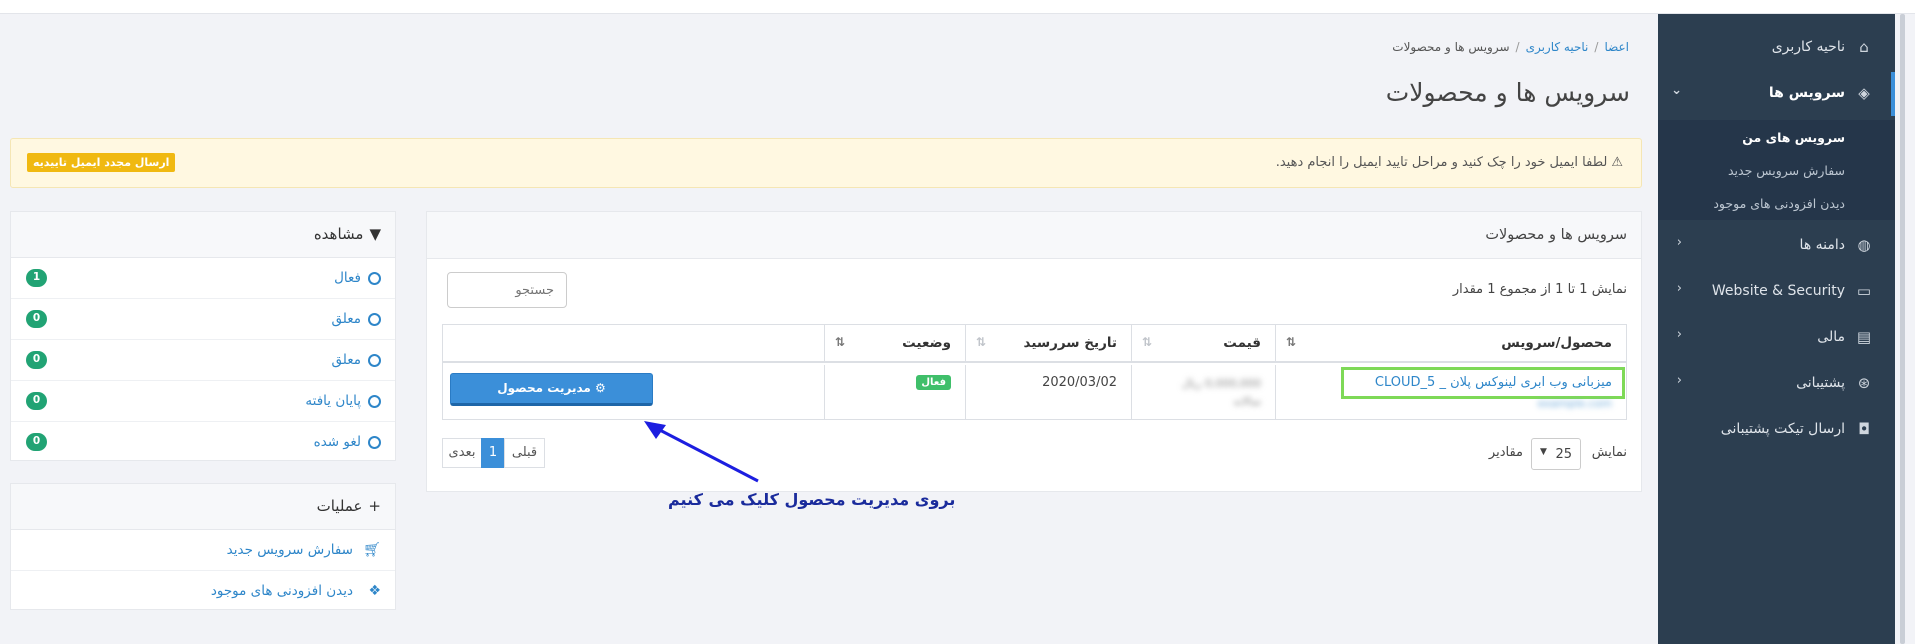  I want to click on filter-item-label: فعال, so click(347, 278).